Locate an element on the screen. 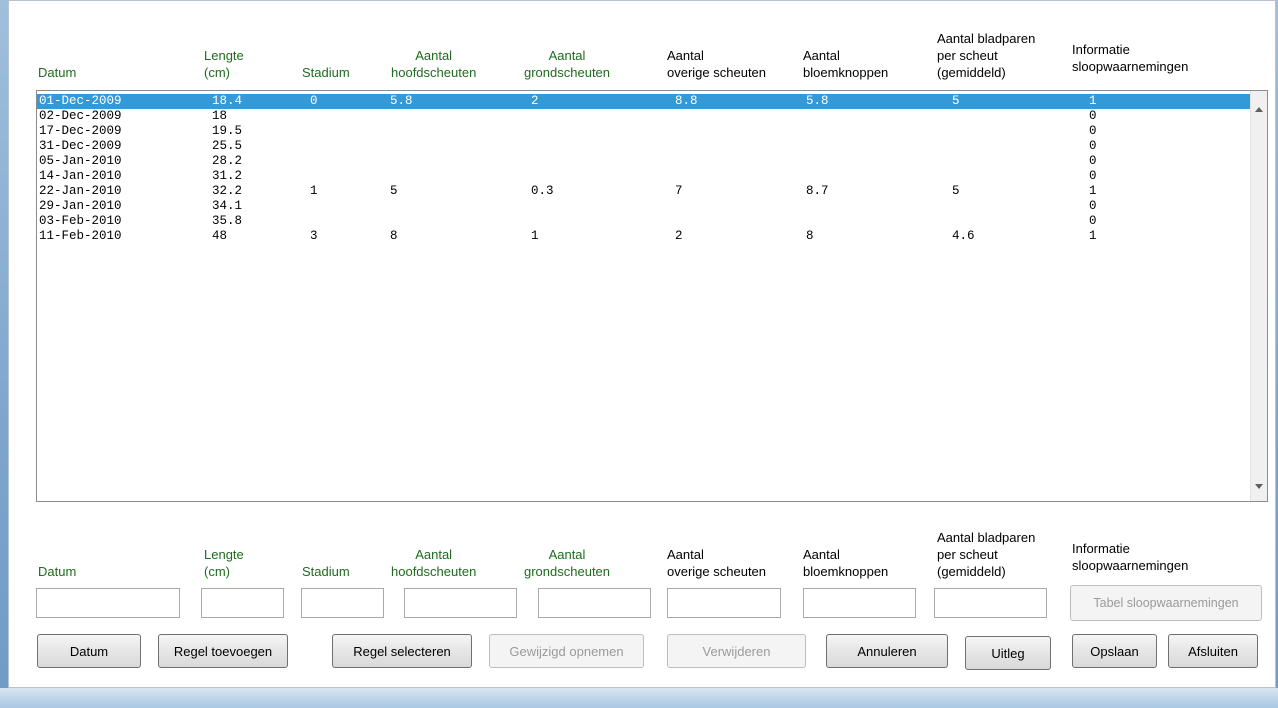  cell-overige: 8.8 is located at coordinates (686, 101).